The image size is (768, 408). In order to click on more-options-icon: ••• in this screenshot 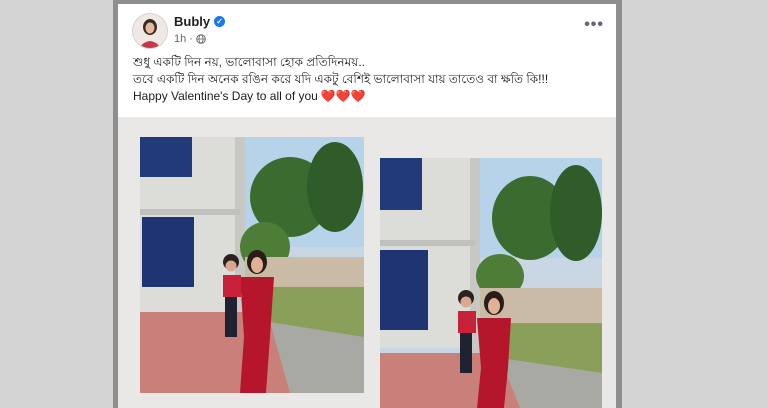, I will do `click(594, 25)`.